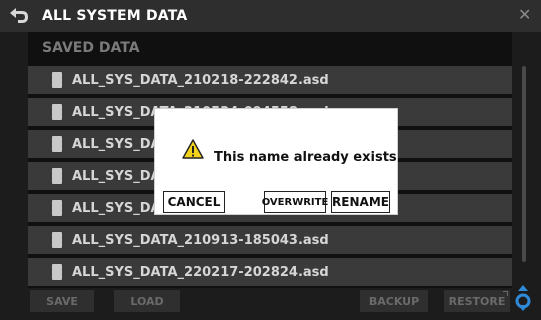  What do you see at coordinates (270, 301) in the screenshot?
I see `function-bar: SAVE LOAD BACKUP RESTORE` at bounding box center [270, 301].